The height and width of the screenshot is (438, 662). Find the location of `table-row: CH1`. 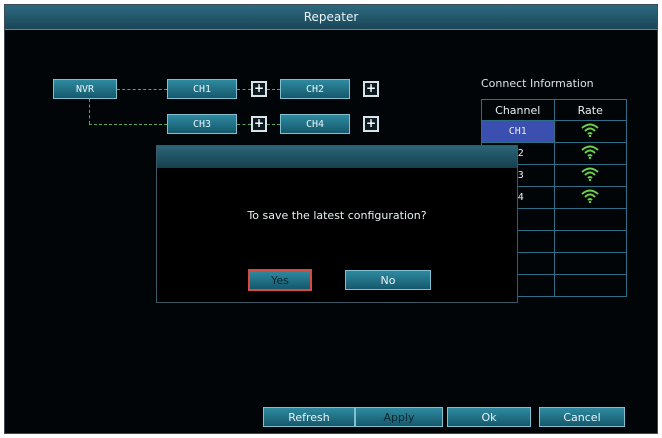

table-row: CH1 is located at coordinates (554, 131).